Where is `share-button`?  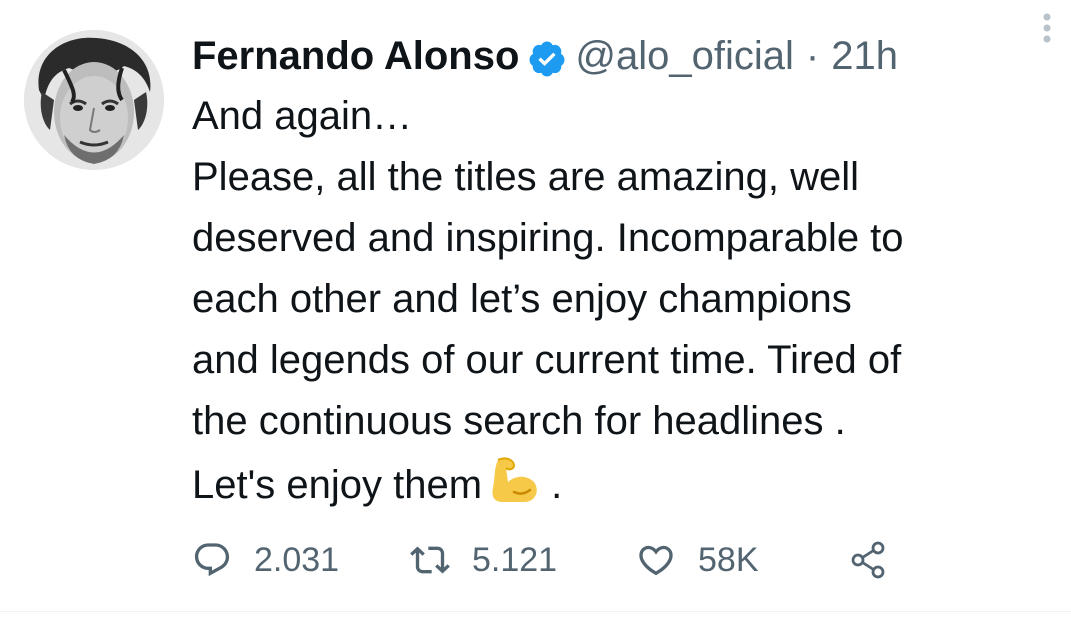 share-button is located at coordinates (879, 560).